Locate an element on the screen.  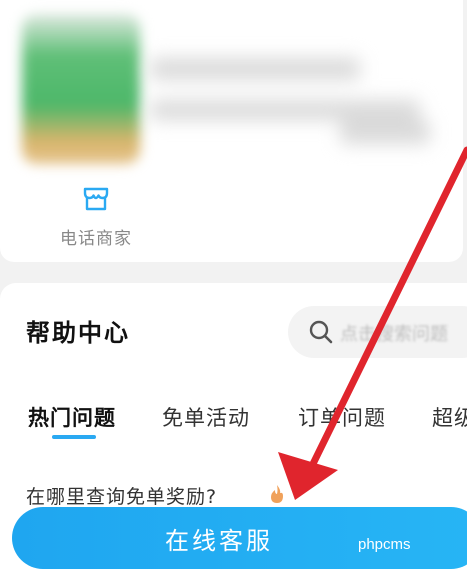
question-item: 在哪里查询免单奖励? is located at coordinates (121, 495).